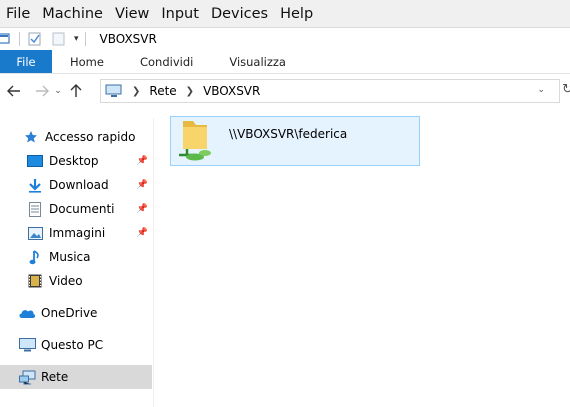  Describe the element at coordinates (231, 91) in the screenshot. I see `breadcrumb-vboxsvr: VBOXSVR` at that location.